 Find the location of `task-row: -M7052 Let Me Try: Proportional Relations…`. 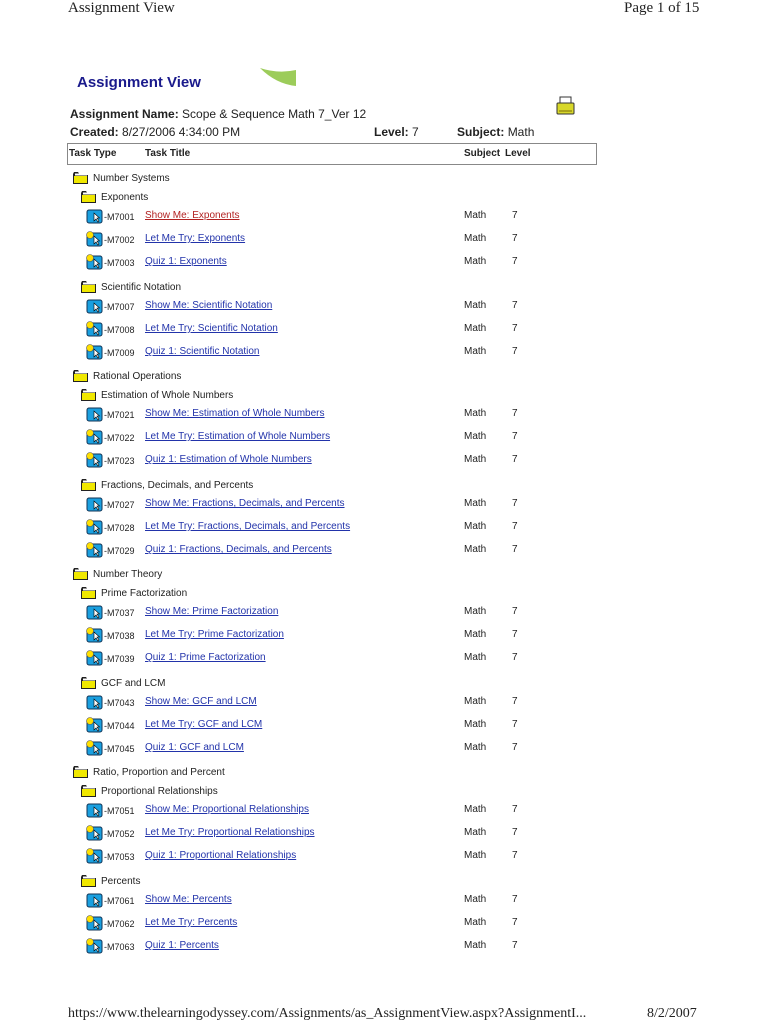

task-row: -M7052 Let Me Try: Proportional Relations… is located at coordinates (311, 834).